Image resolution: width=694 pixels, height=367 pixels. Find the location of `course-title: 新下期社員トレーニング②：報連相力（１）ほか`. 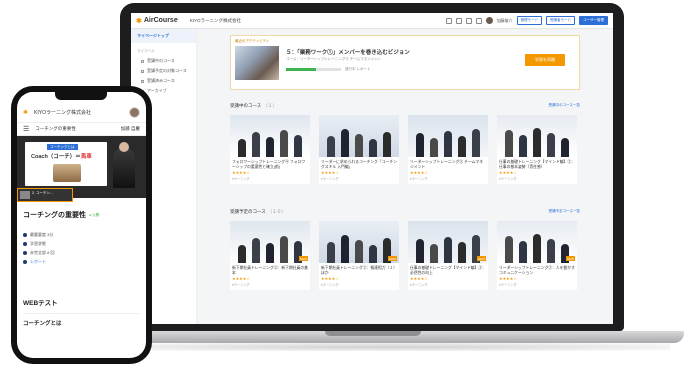

course-title: 新下期社員トレーニング②：報連相力（１）ほか is located at coordinates (359, 270).